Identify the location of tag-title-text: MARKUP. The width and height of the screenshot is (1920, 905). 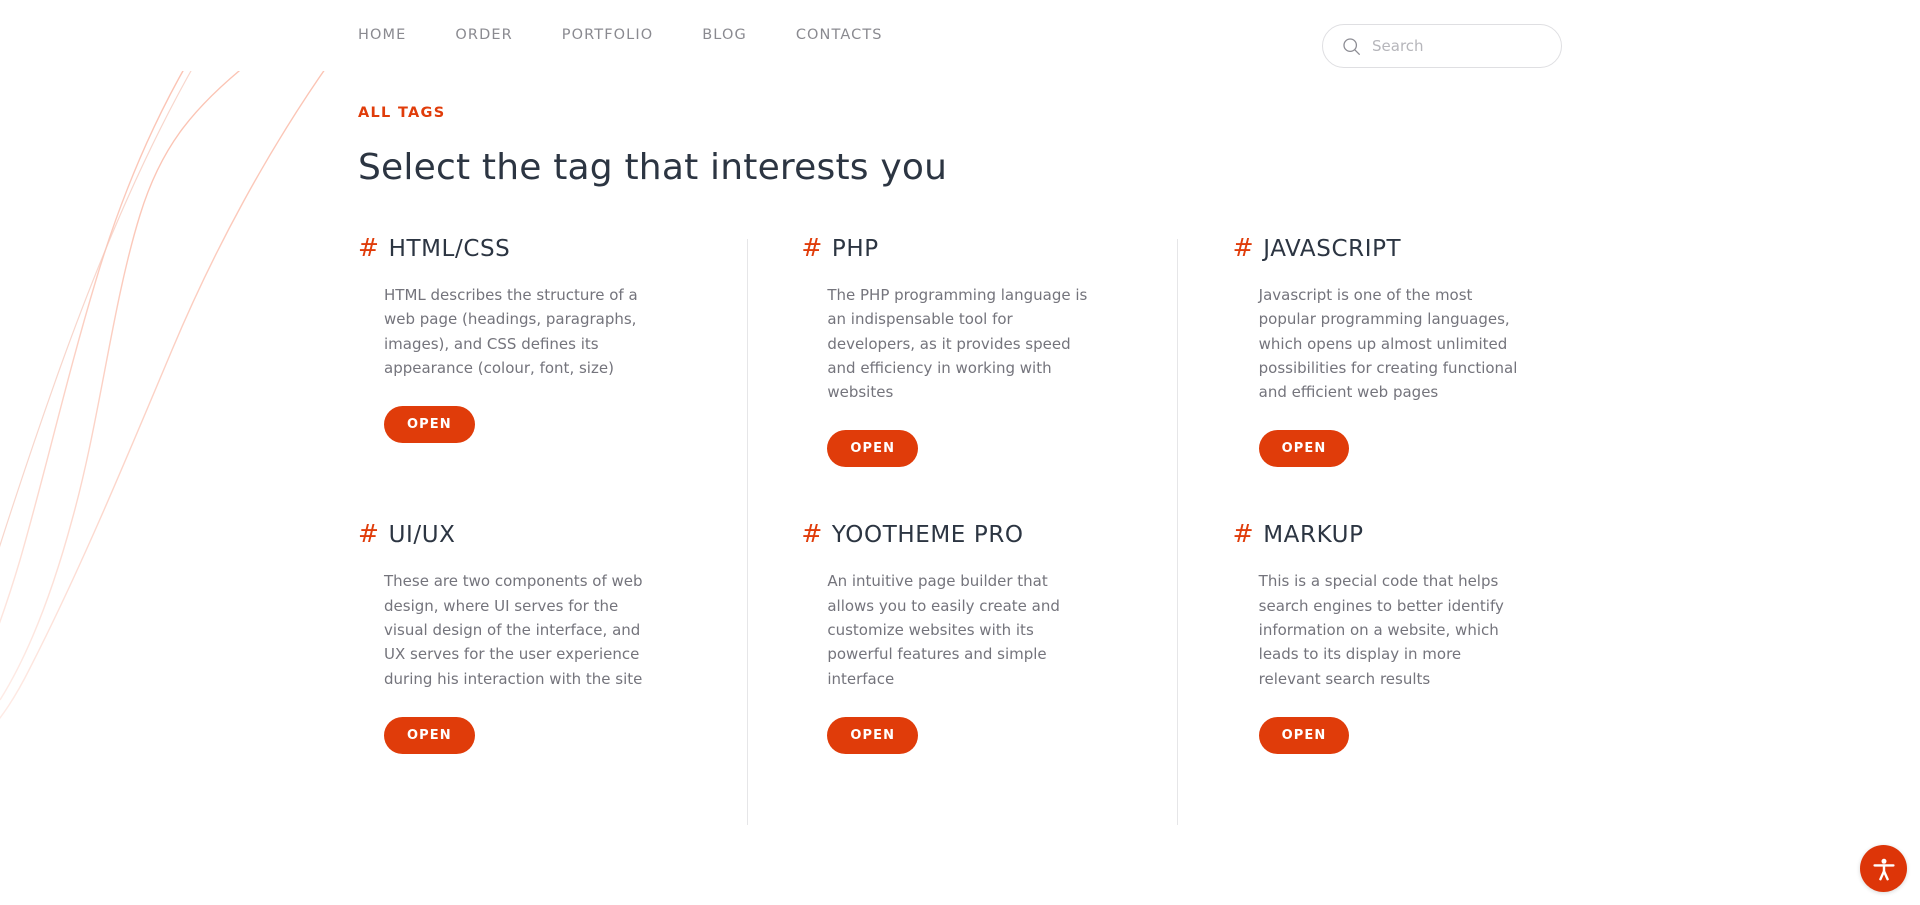
(1313, 535).